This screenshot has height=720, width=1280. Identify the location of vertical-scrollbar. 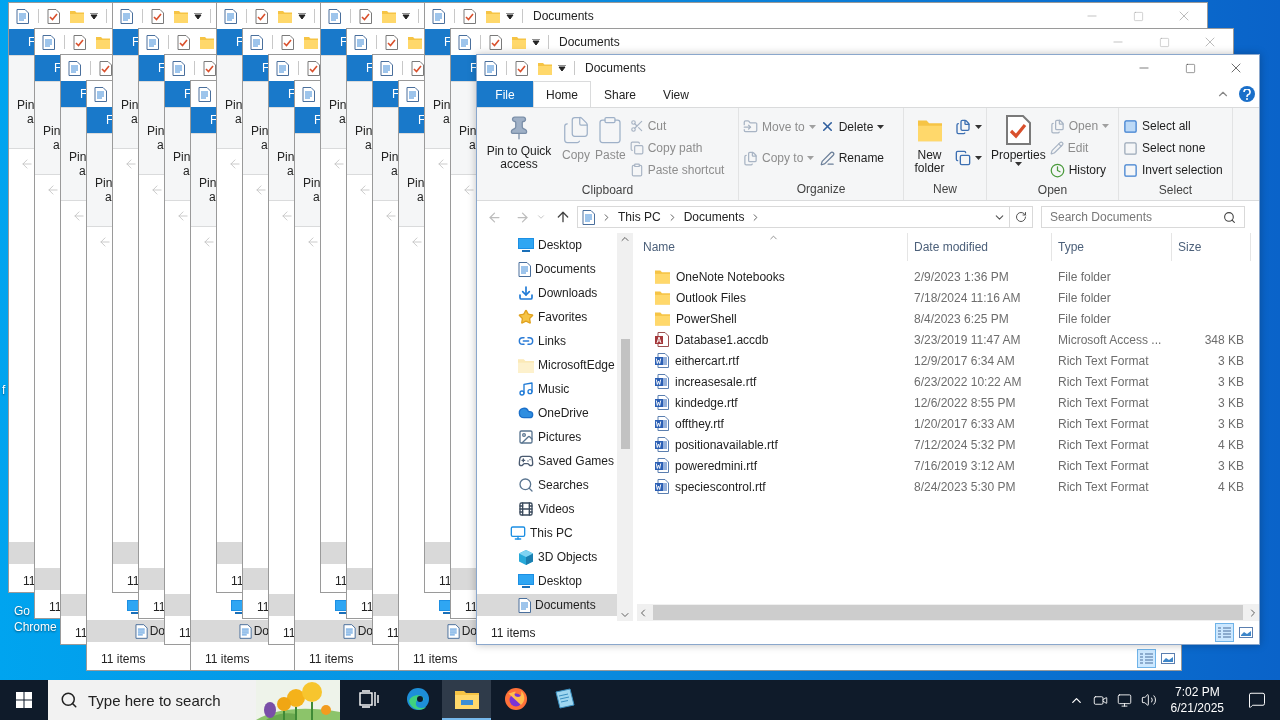
(625, 427).